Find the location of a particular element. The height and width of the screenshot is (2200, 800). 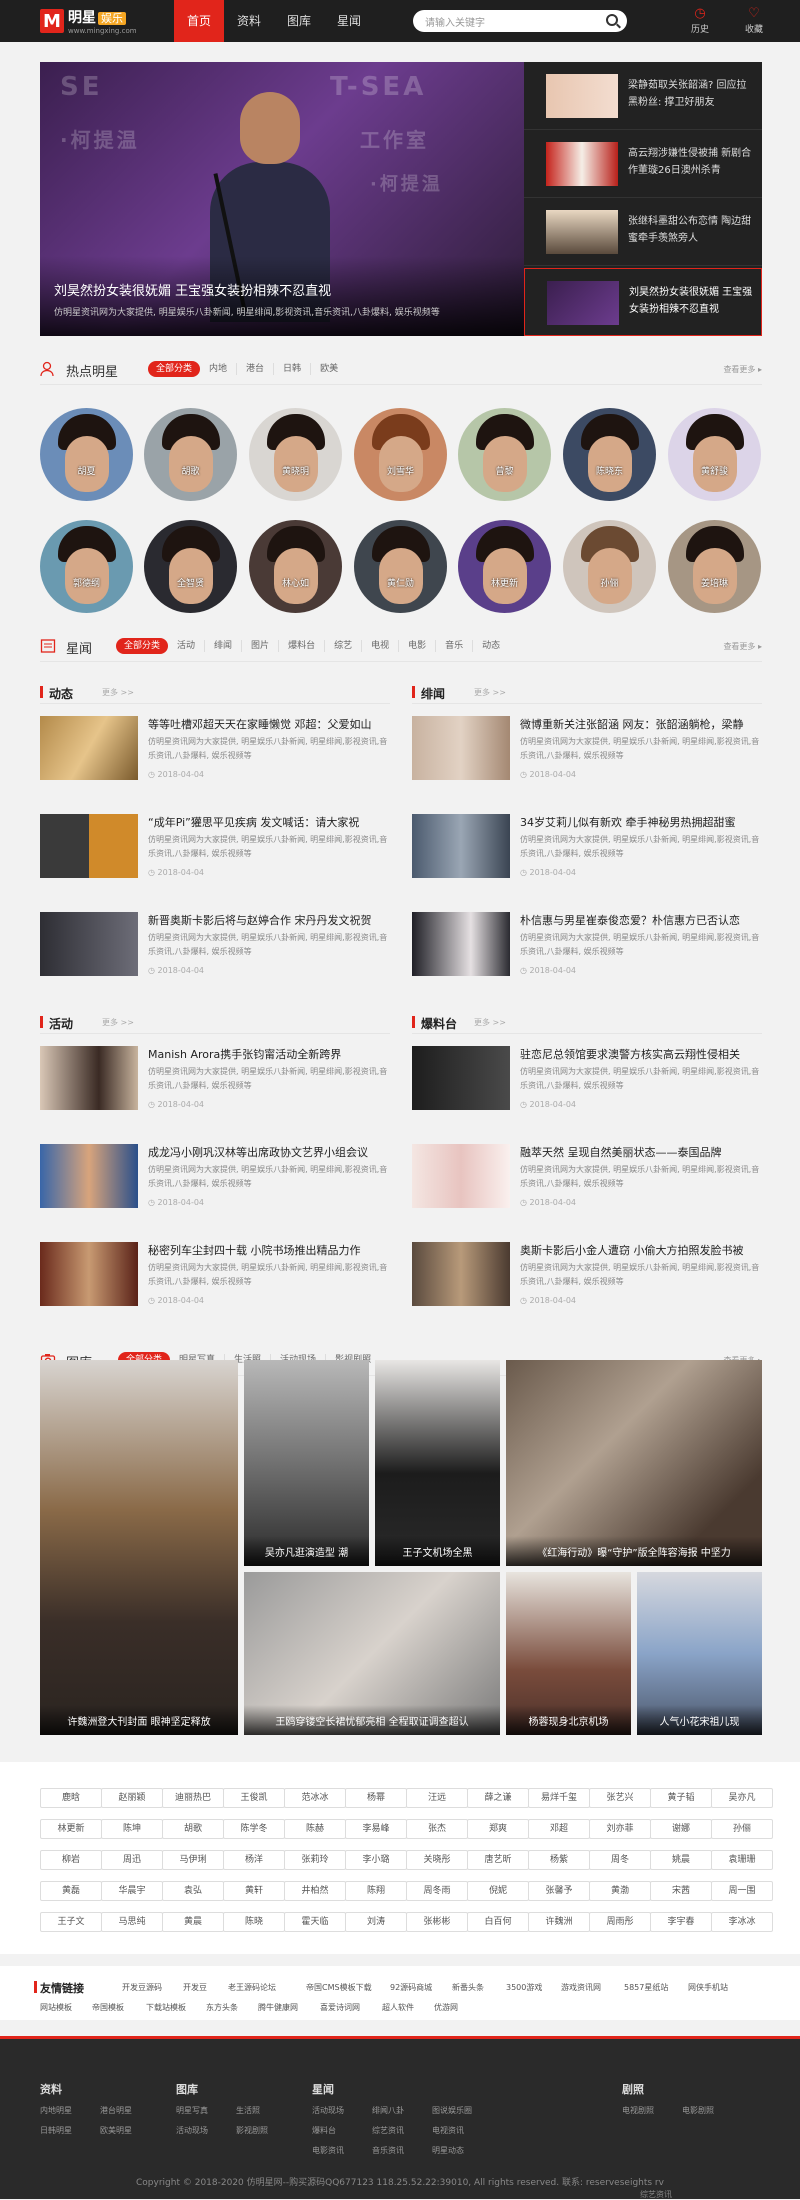

hero-side-item-active: 刘昊然扮女装很妩媚 王宝强女装扮相辣不忍直视 is located at coordinates (643, 302).